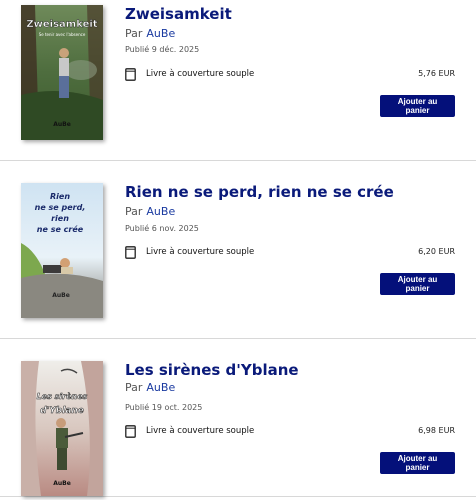 This screenshot has height=500, width=476. Describe the element at coordinates (212, 370) in the screenshot. I see `book-title: Les sirènes d'Yblane` at that location.